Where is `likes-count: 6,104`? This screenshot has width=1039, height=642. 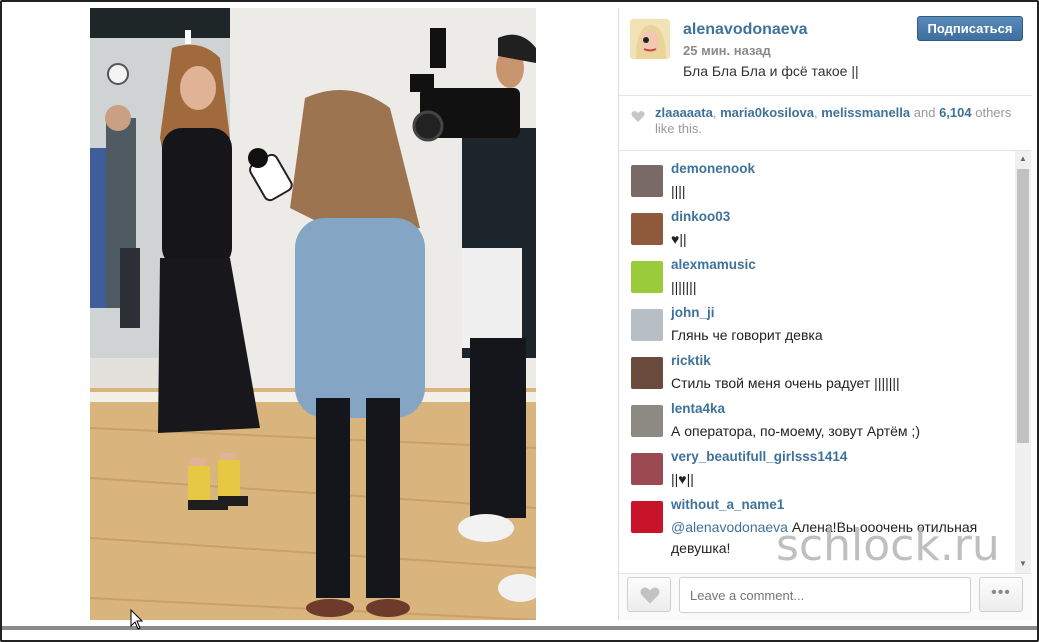 likes-count: 6,104 is located at coordinates (955, 112).